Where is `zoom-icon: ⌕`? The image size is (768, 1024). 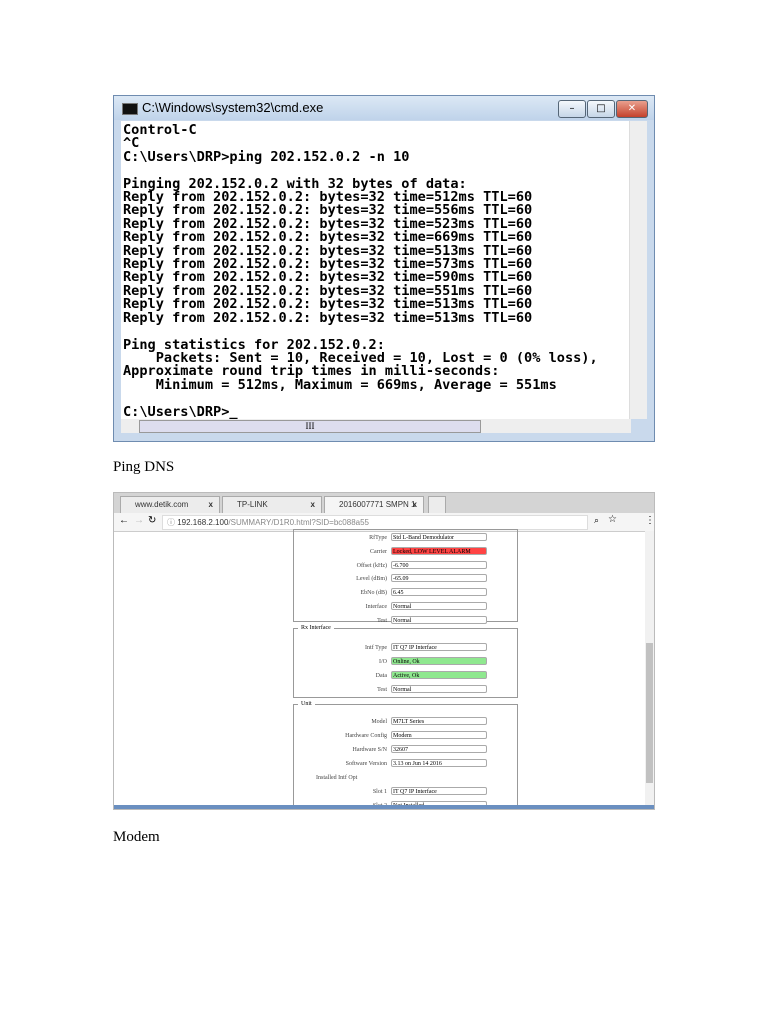 zoom-icon: ⌕ is located at coordinates (596, 520).